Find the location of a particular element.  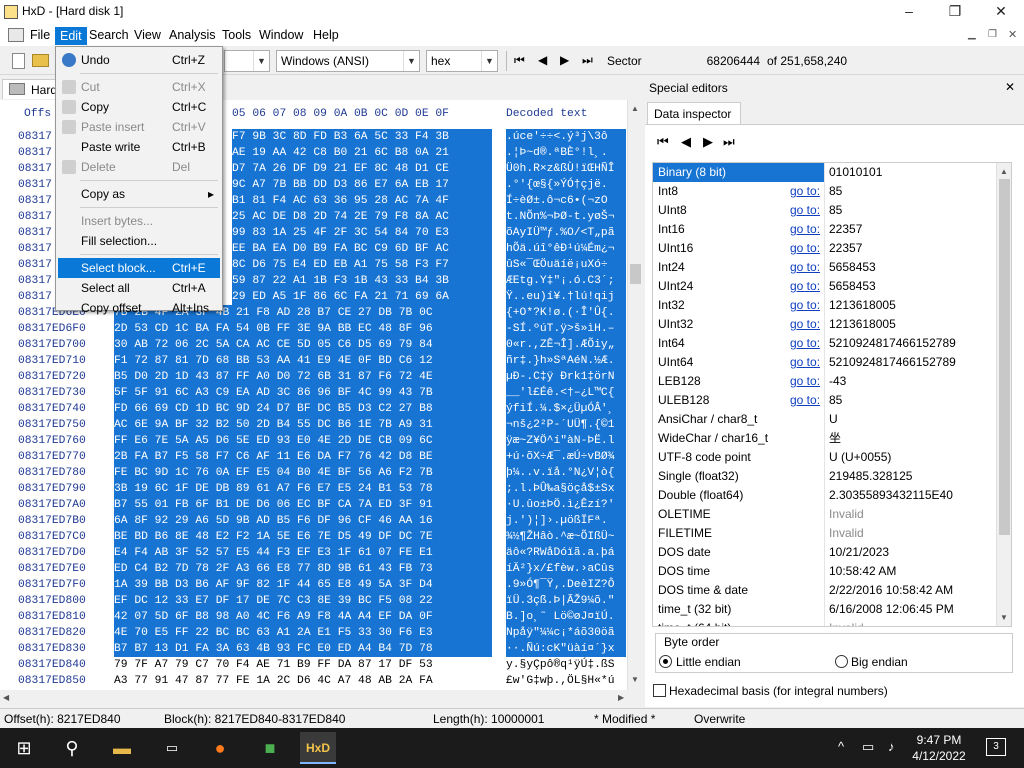

charset-select: Windows (ANSI) ▼ is located at coordinates (348, 61).